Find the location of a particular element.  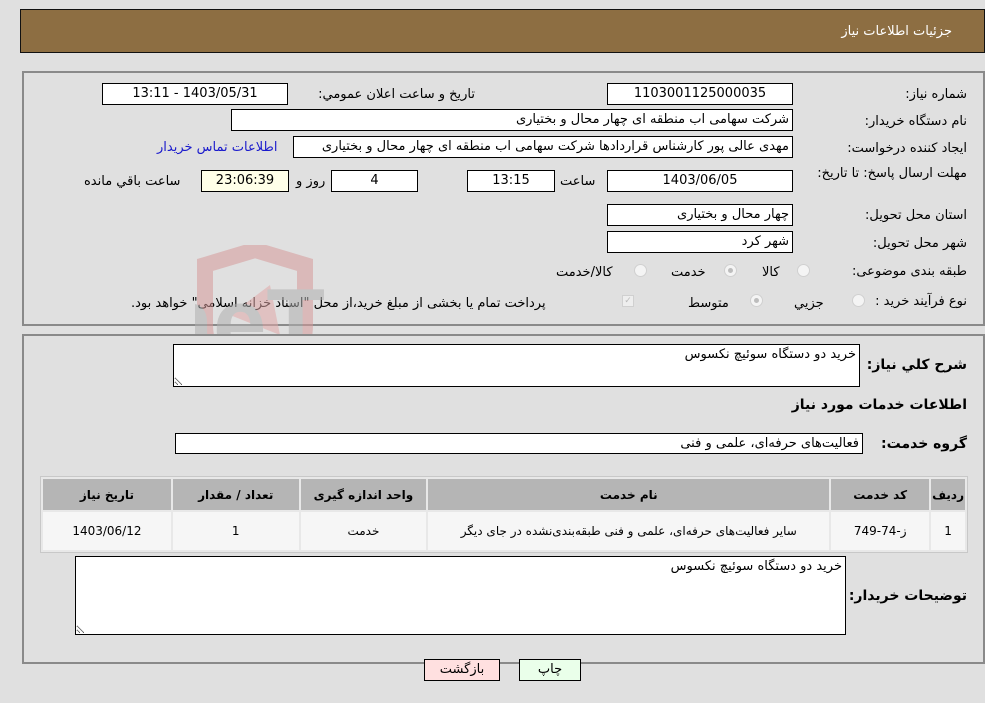

page-title: جزئیات اطلاعات نیاز is located at coordinates (896, 31).